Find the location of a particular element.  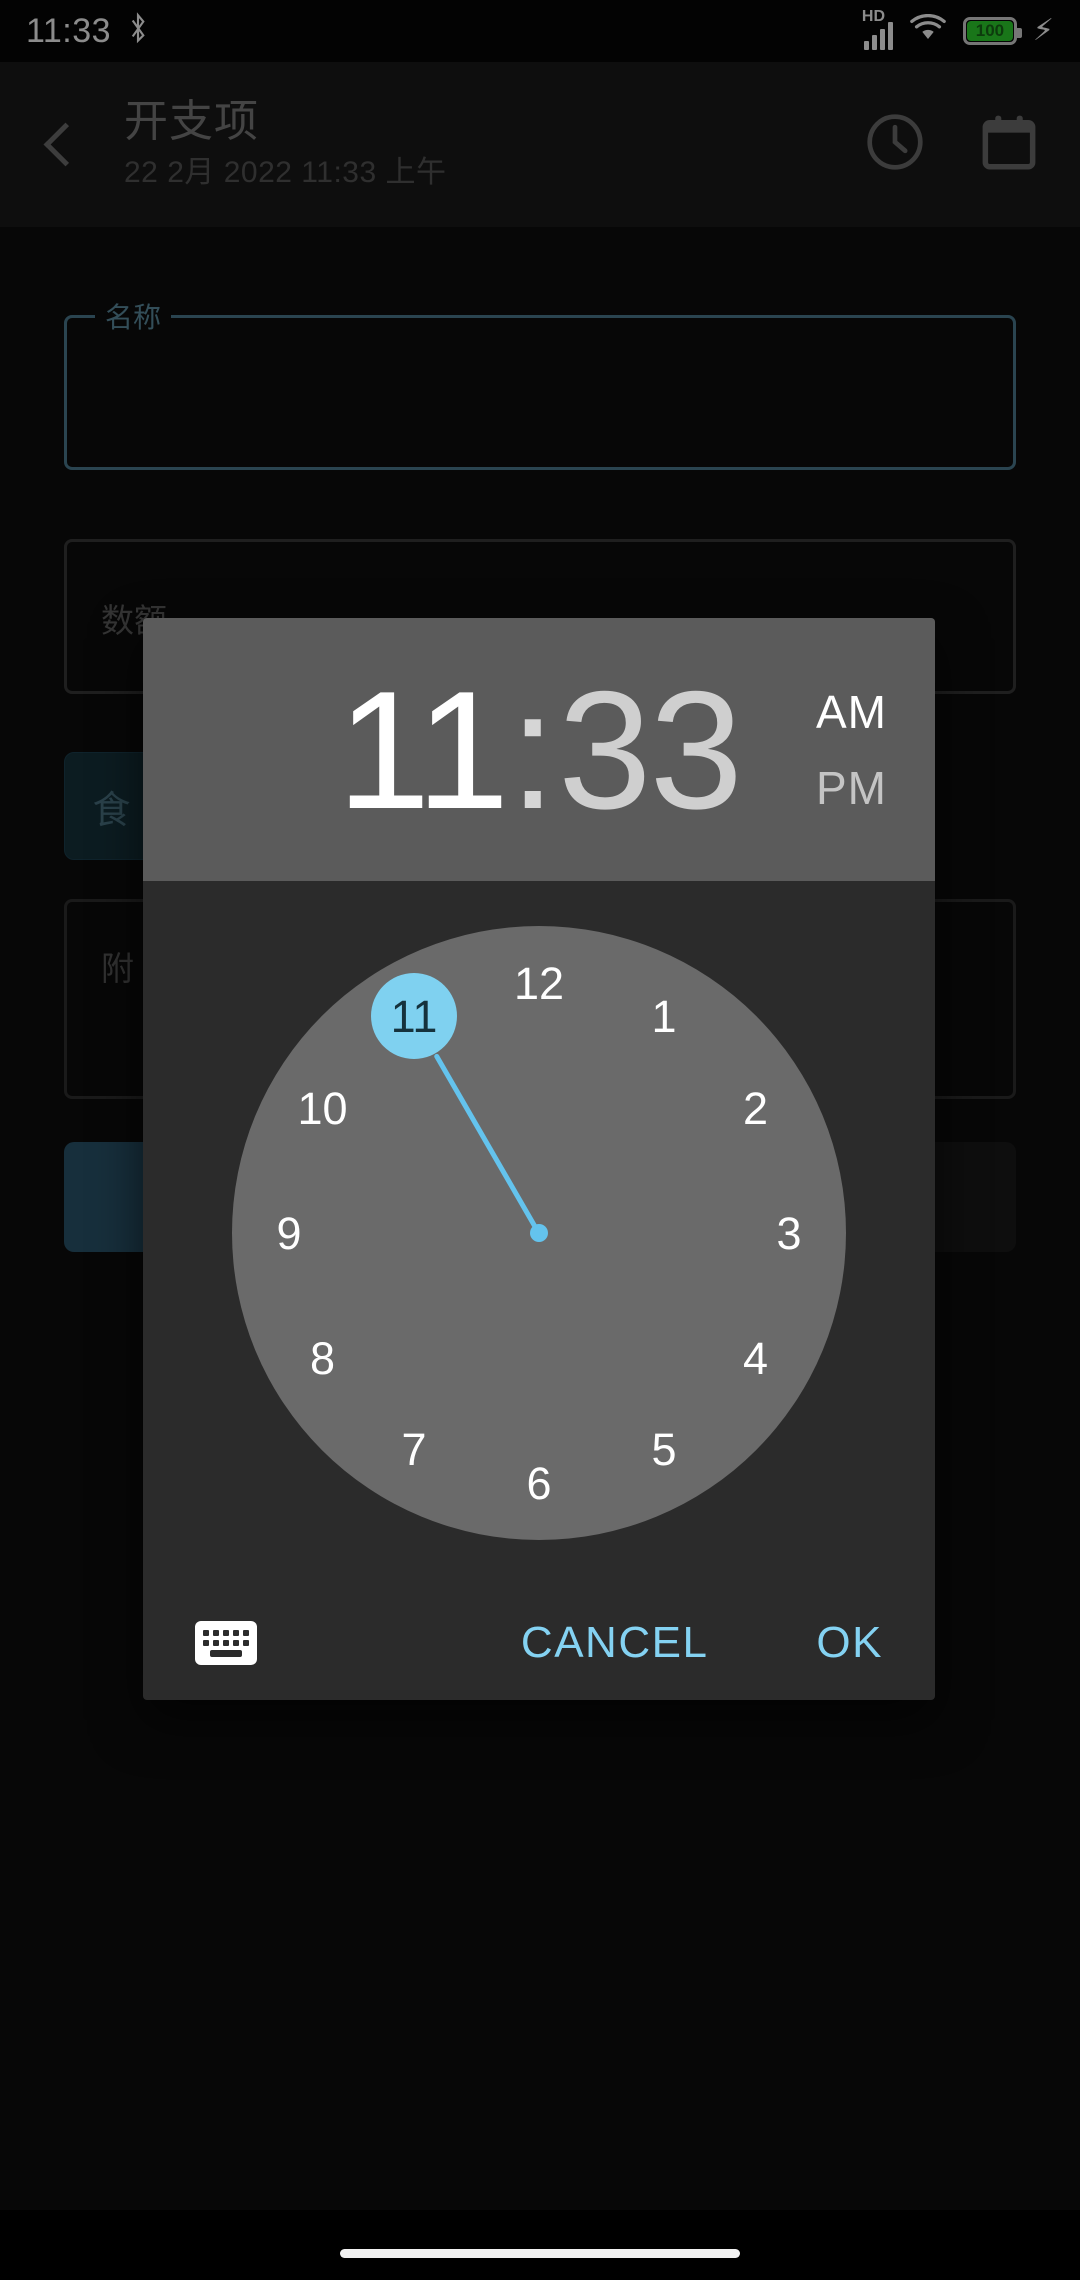

battery-percent-label: 100 is located at coordinates (990, 30).